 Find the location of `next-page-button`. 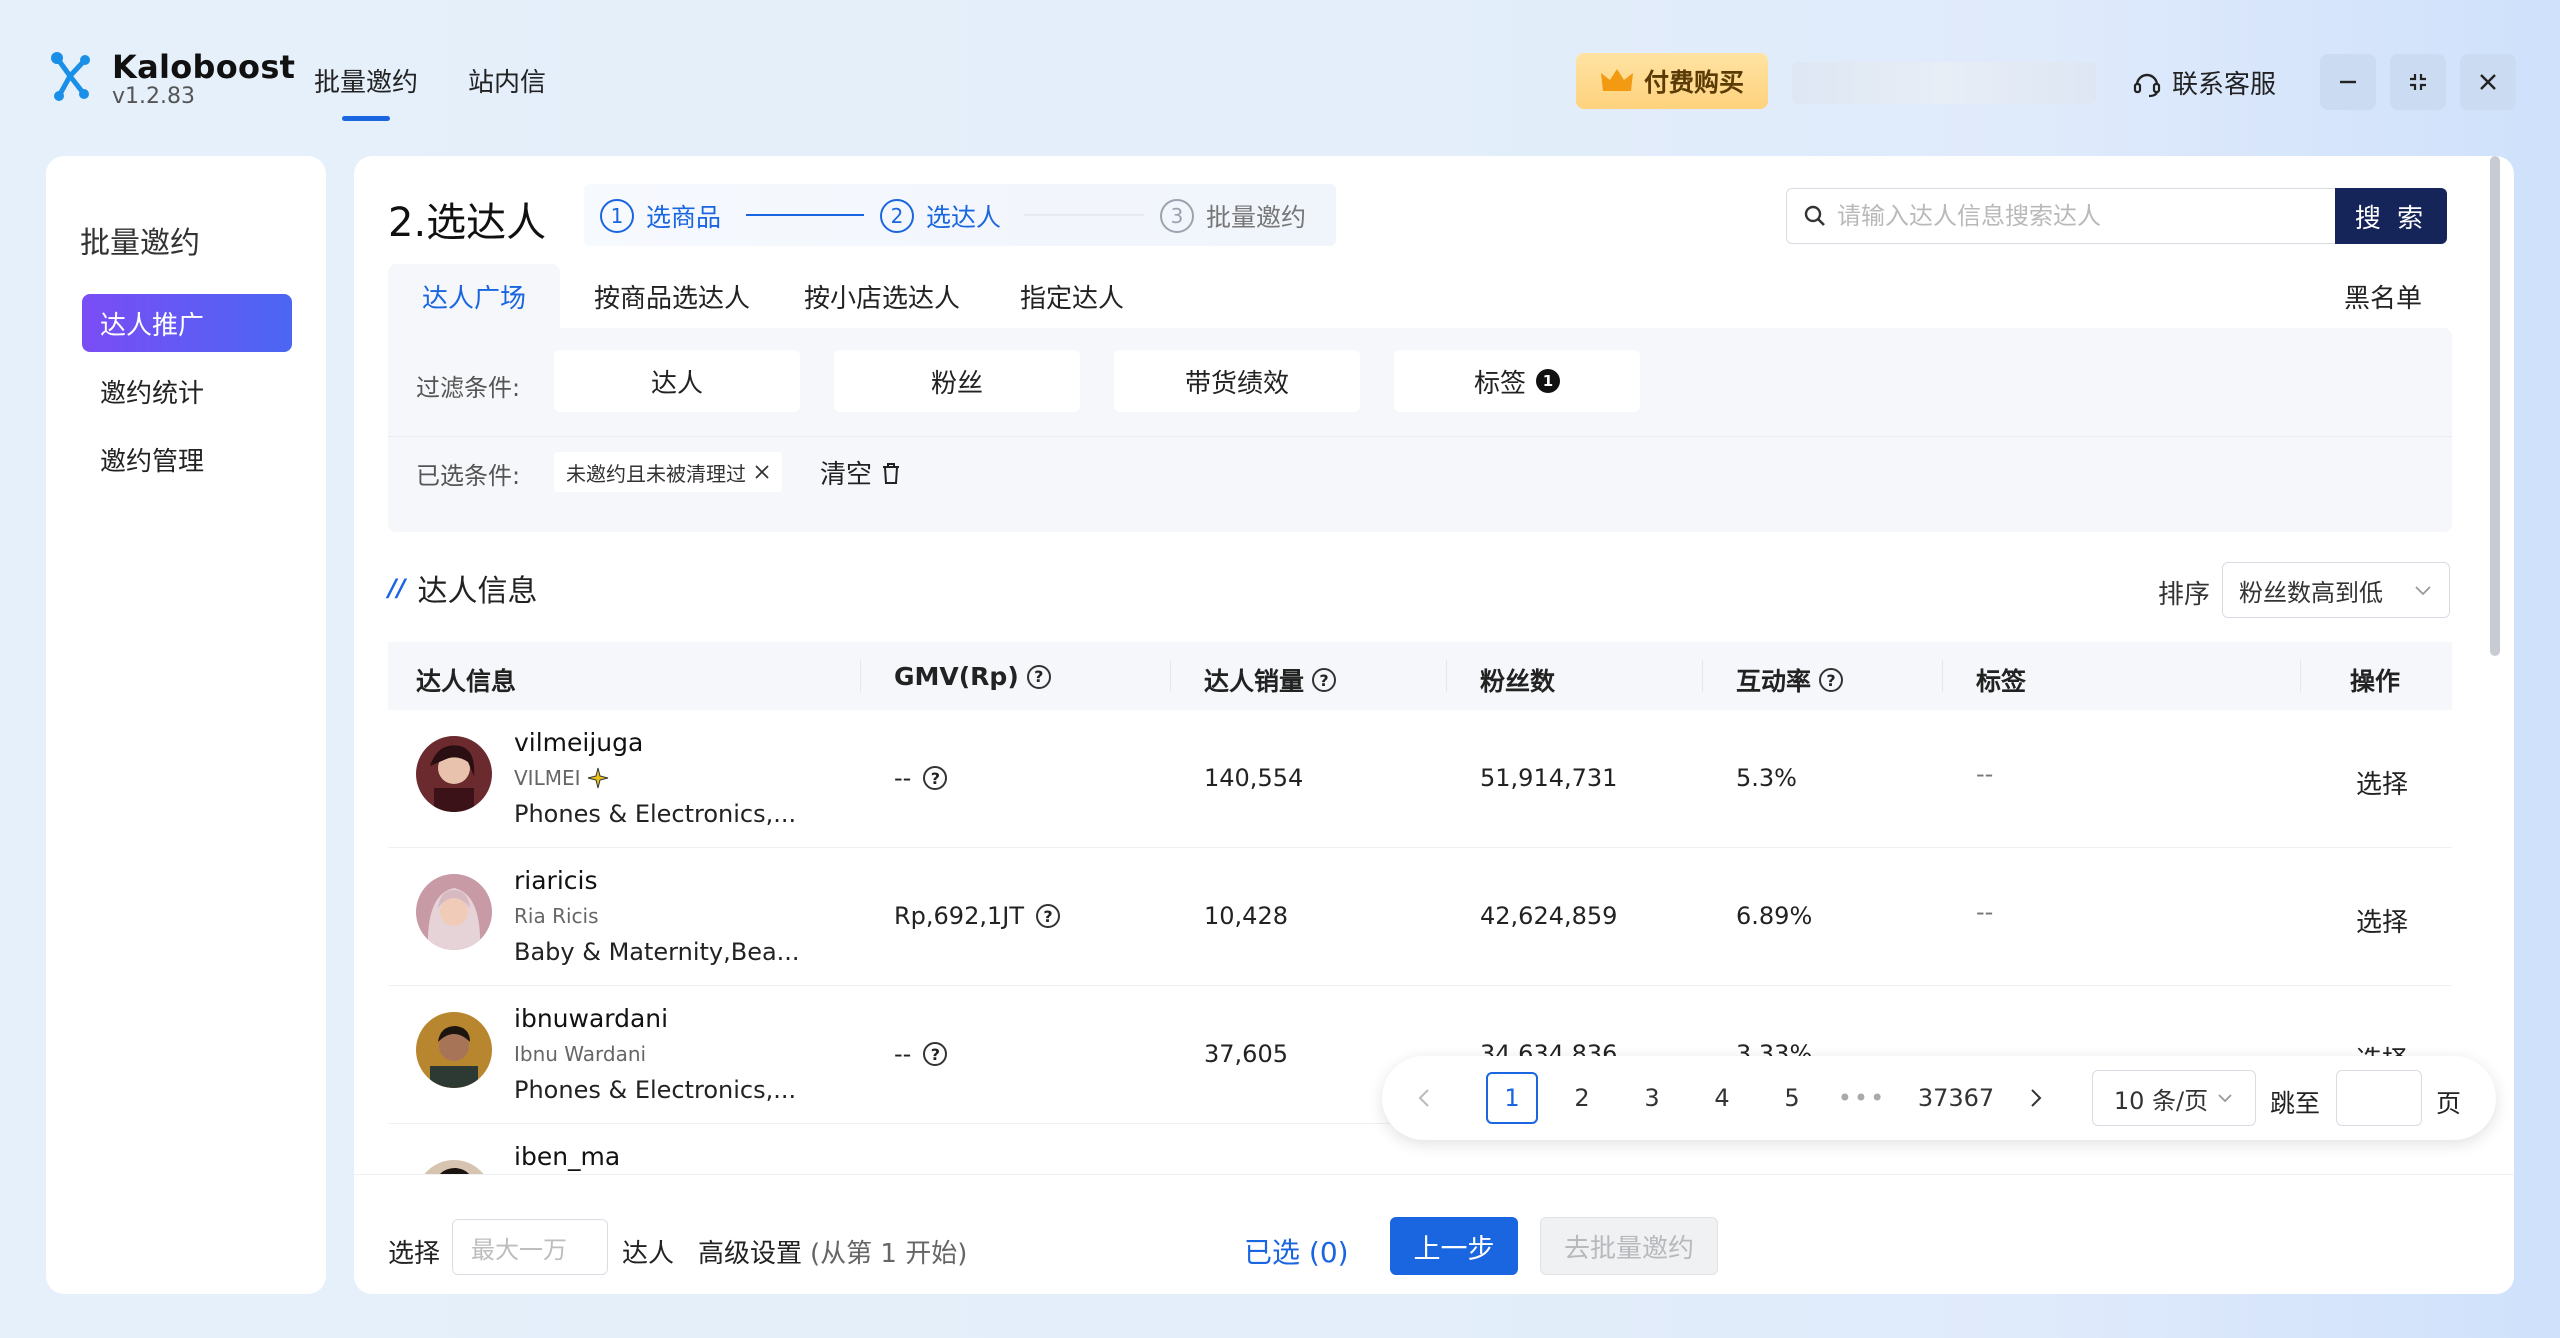

next-page-button is located at coordinates (2036, 1098).